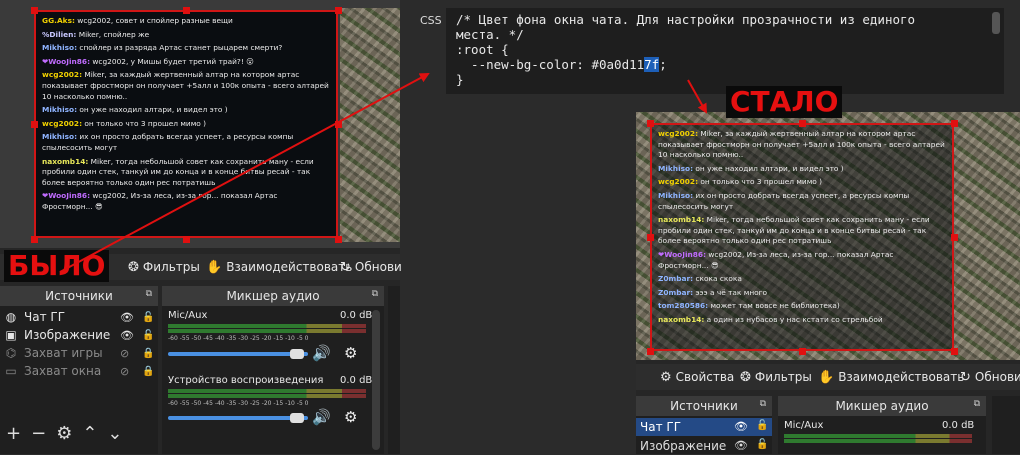 The image size is (1020, 455). Describe the element at coordinates (11, 371) in the screenshot. I see `window-icon: ▭` at that location.